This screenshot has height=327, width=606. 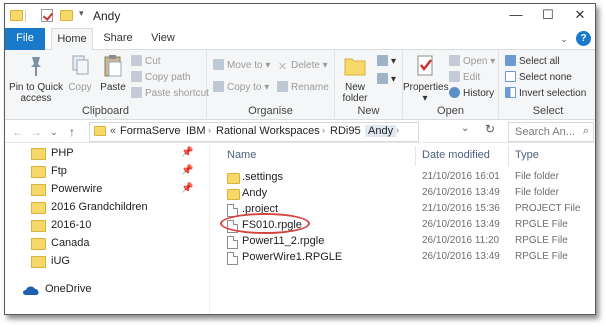 I want to click on open-group: Properties ▾ Open ▾ Edit History Open, so click(x=451, y=85).